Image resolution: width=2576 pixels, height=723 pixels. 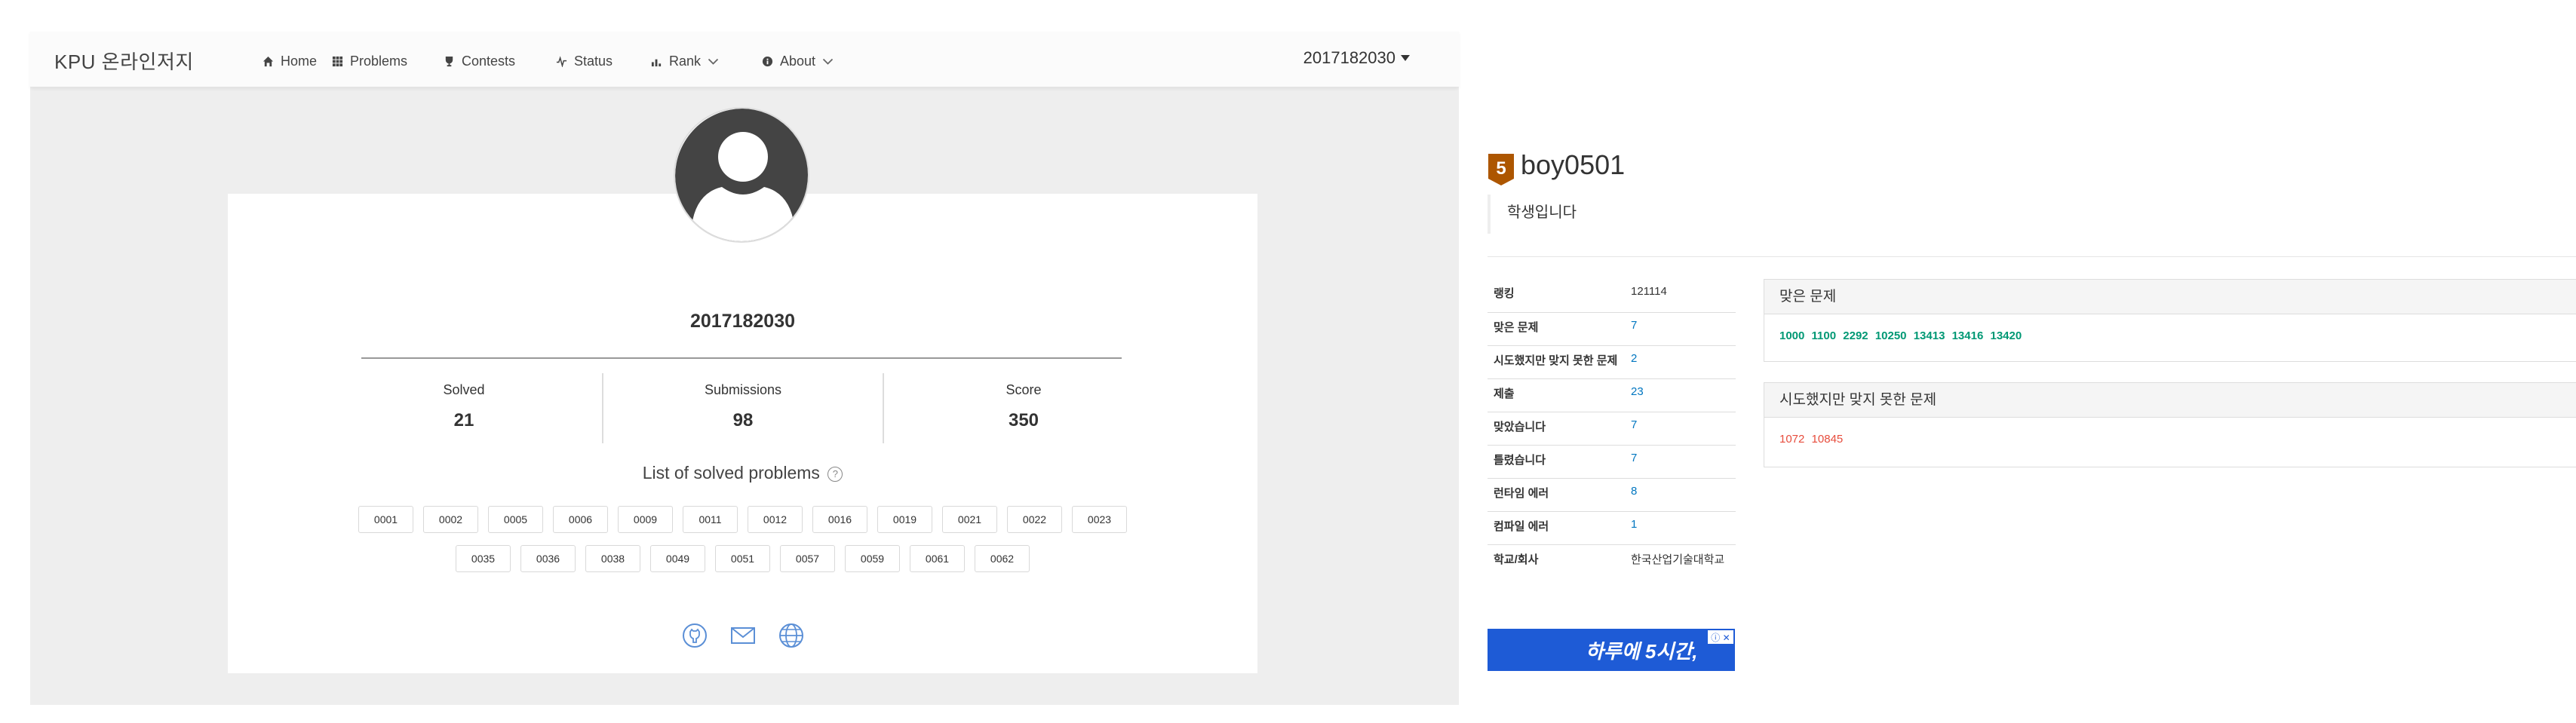 What do you see at coordinates (872, 558) in the screenshot?
I see `problem-button: 0059` at bounding box center [872, 558].